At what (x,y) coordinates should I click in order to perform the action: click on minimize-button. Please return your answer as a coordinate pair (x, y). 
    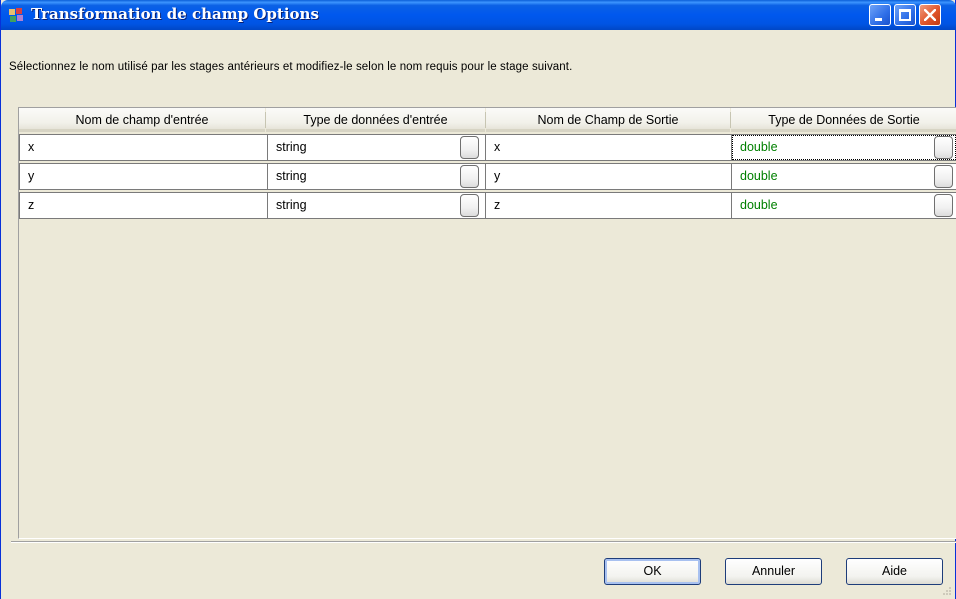
    Looking at the image, I should click on (880, 15).